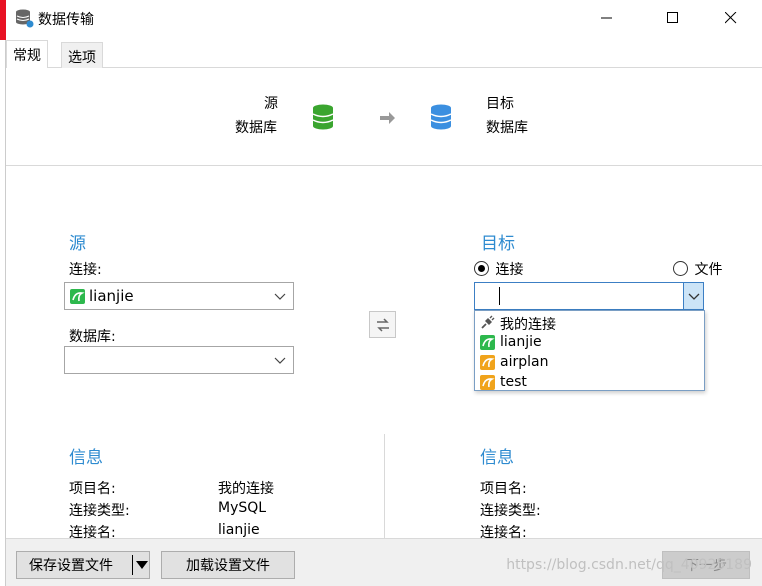  I want to click on arrow-right-icon, so click(387, 118).